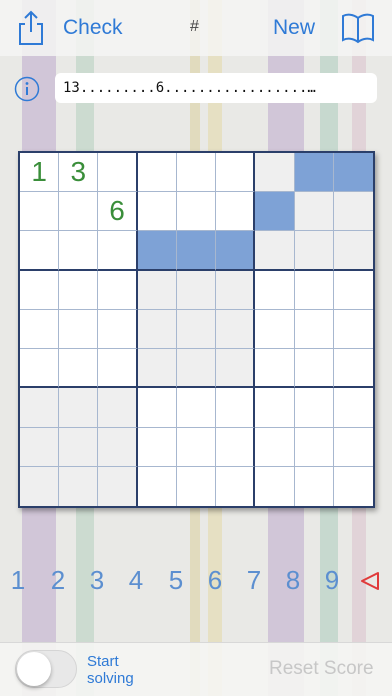 This screenshot has height=696, width=392. I want to click on board-cell: 1, so click(40, 173).